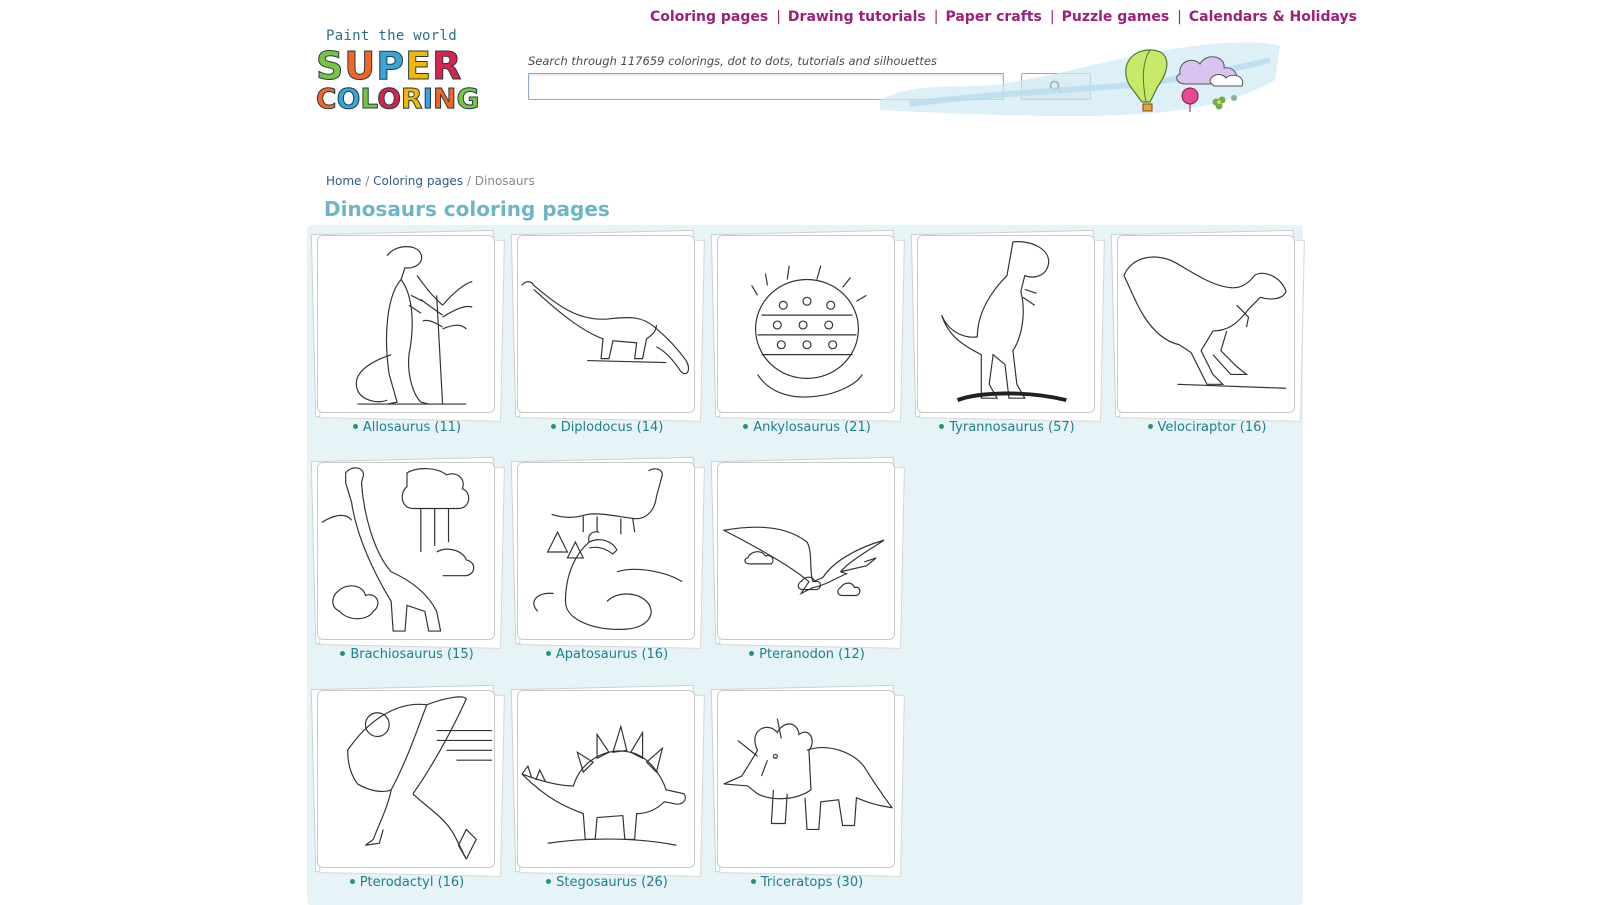  Describe the element at coordinates (806, 779) in the screenshot. I see `triceratops-drawing` at that location.